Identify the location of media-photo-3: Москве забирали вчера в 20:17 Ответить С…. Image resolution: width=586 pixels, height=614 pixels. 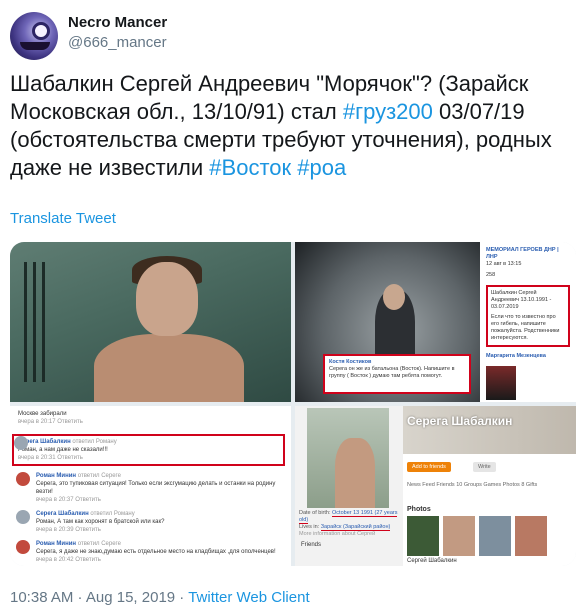
(150, 486).